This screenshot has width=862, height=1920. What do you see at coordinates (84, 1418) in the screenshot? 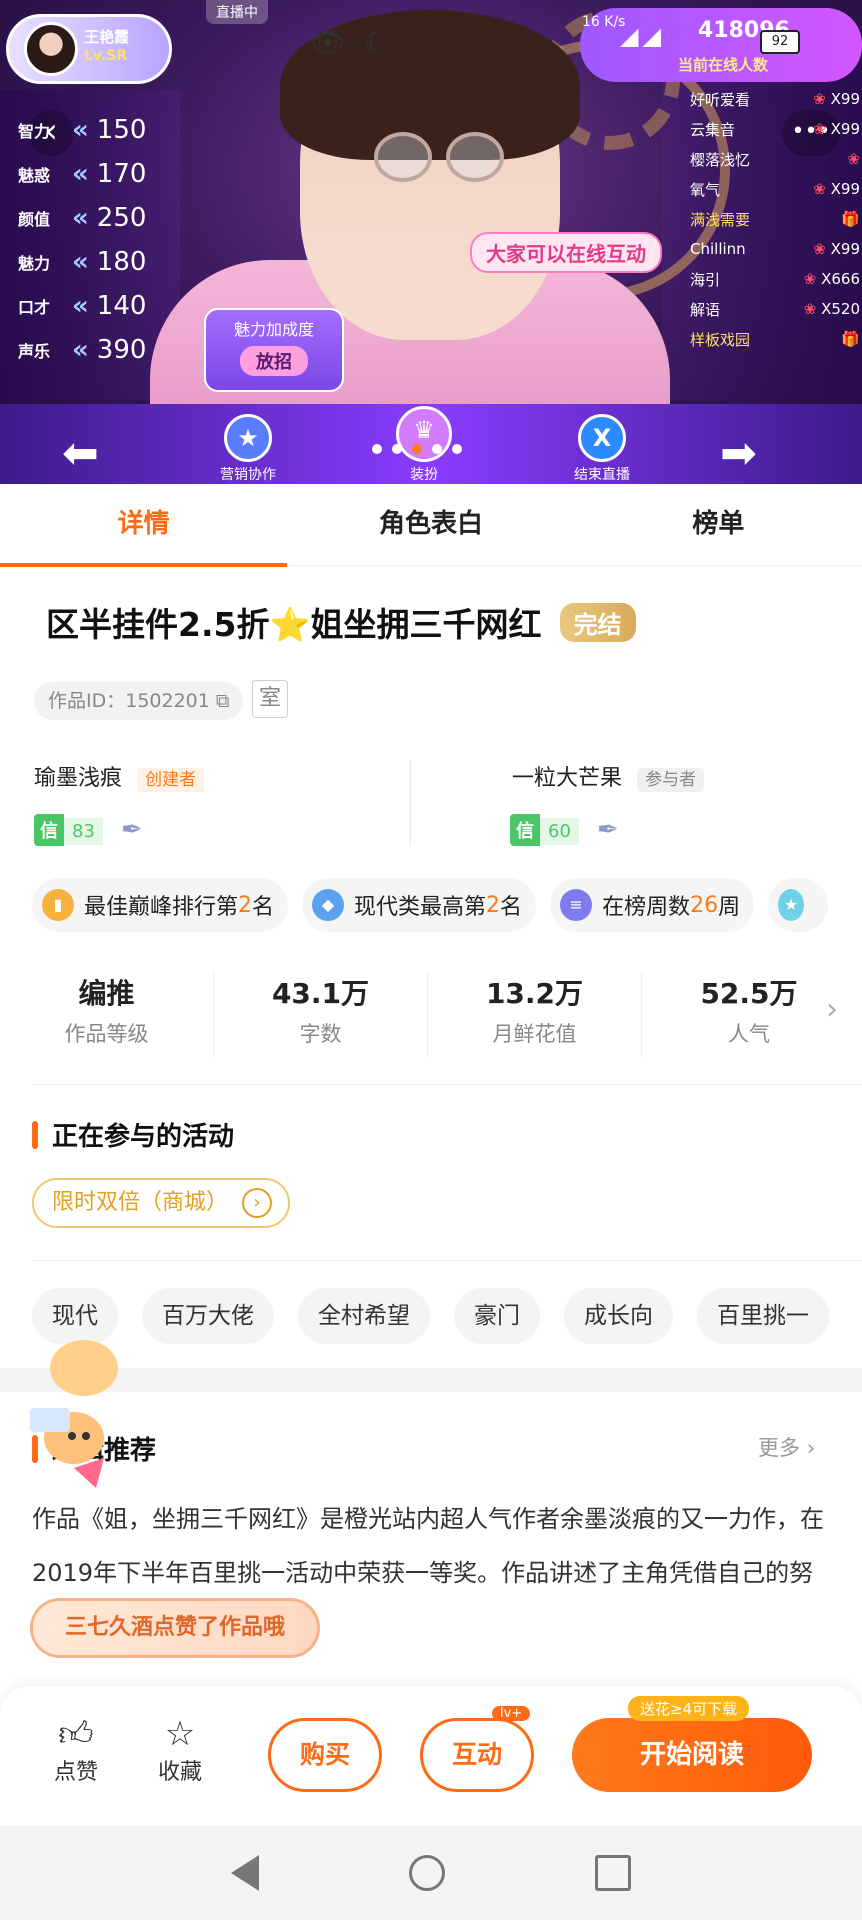
I see `mascot-sticker` at bounding box center [84, 1418].